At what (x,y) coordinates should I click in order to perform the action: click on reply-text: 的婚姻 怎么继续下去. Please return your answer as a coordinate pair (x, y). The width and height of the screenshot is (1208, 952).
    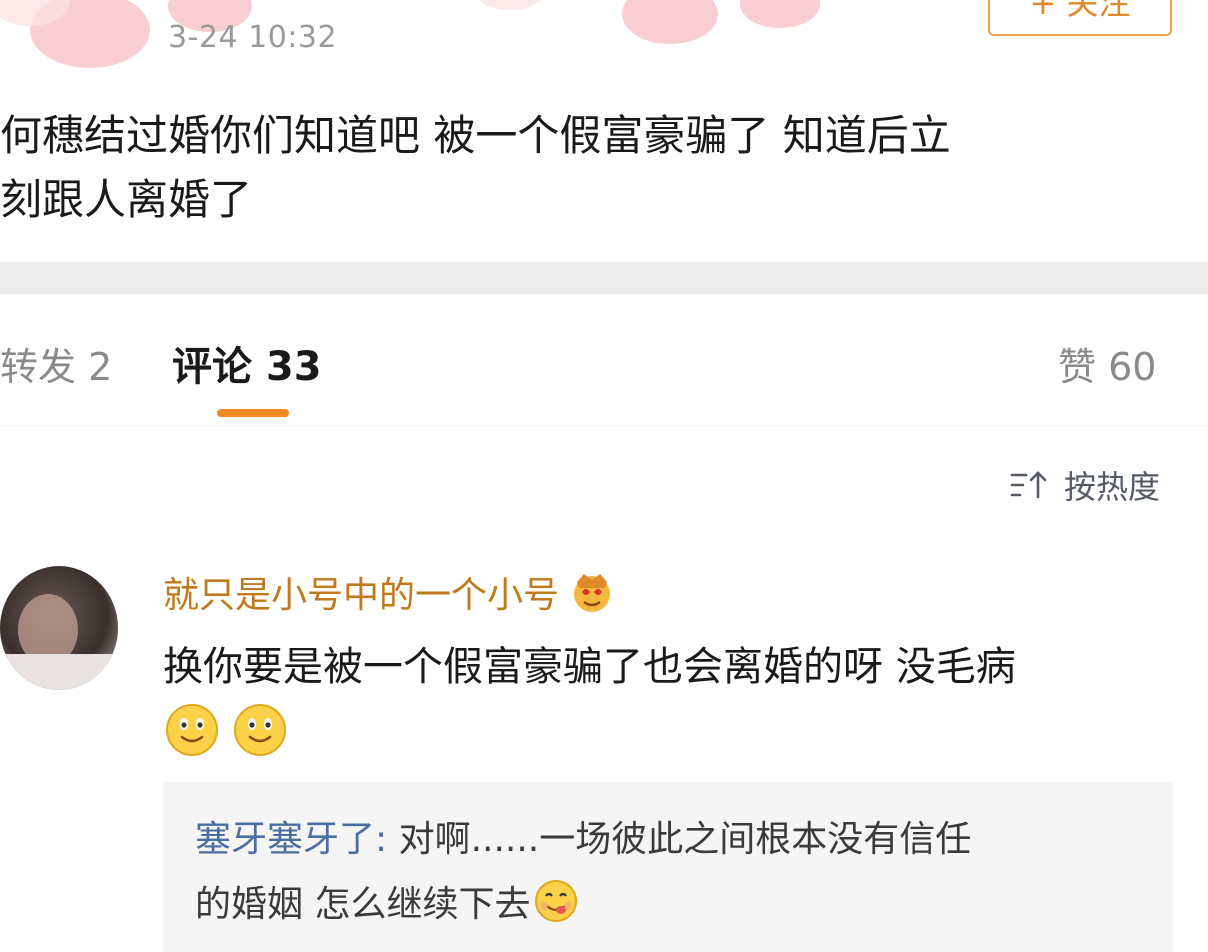
    Looking at the image, I should click on (363, 904).